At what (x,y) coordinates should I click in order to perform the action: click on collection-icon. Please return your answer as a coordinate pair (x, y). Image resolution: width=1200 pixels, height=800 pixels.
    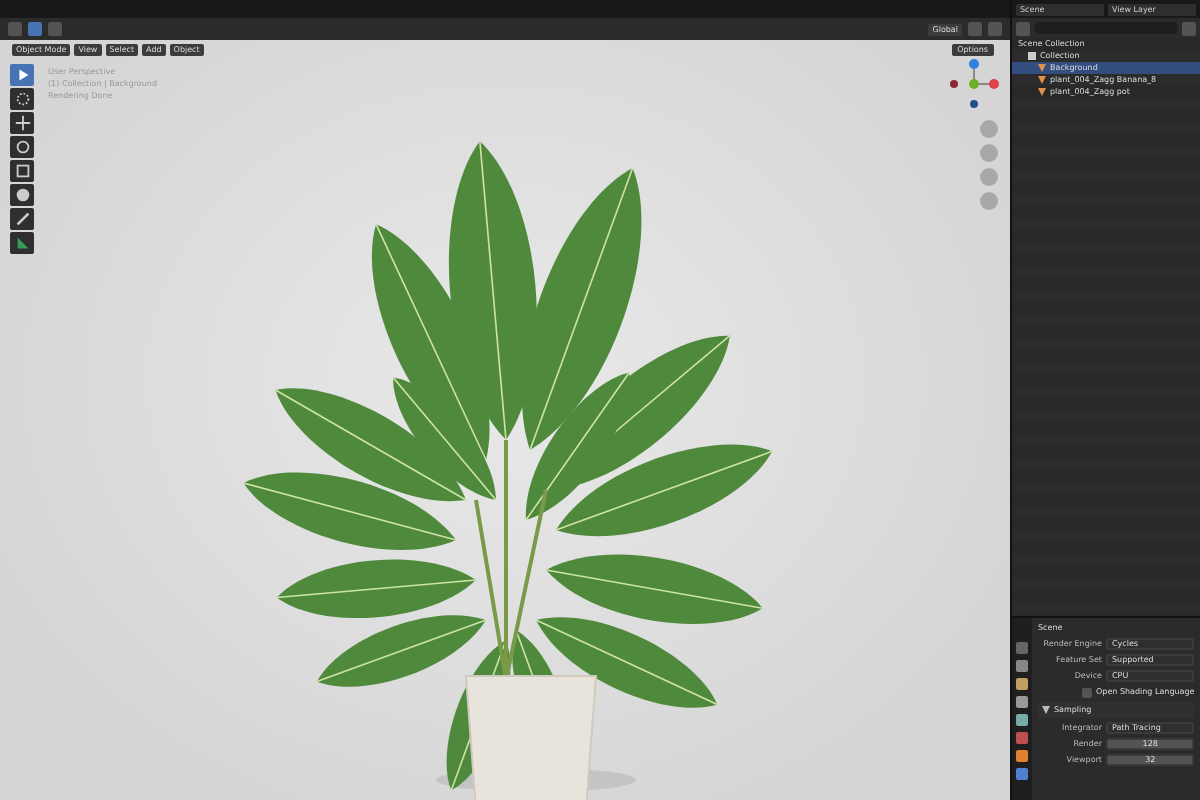
    Looking at the image, I should click on (1032, 56).